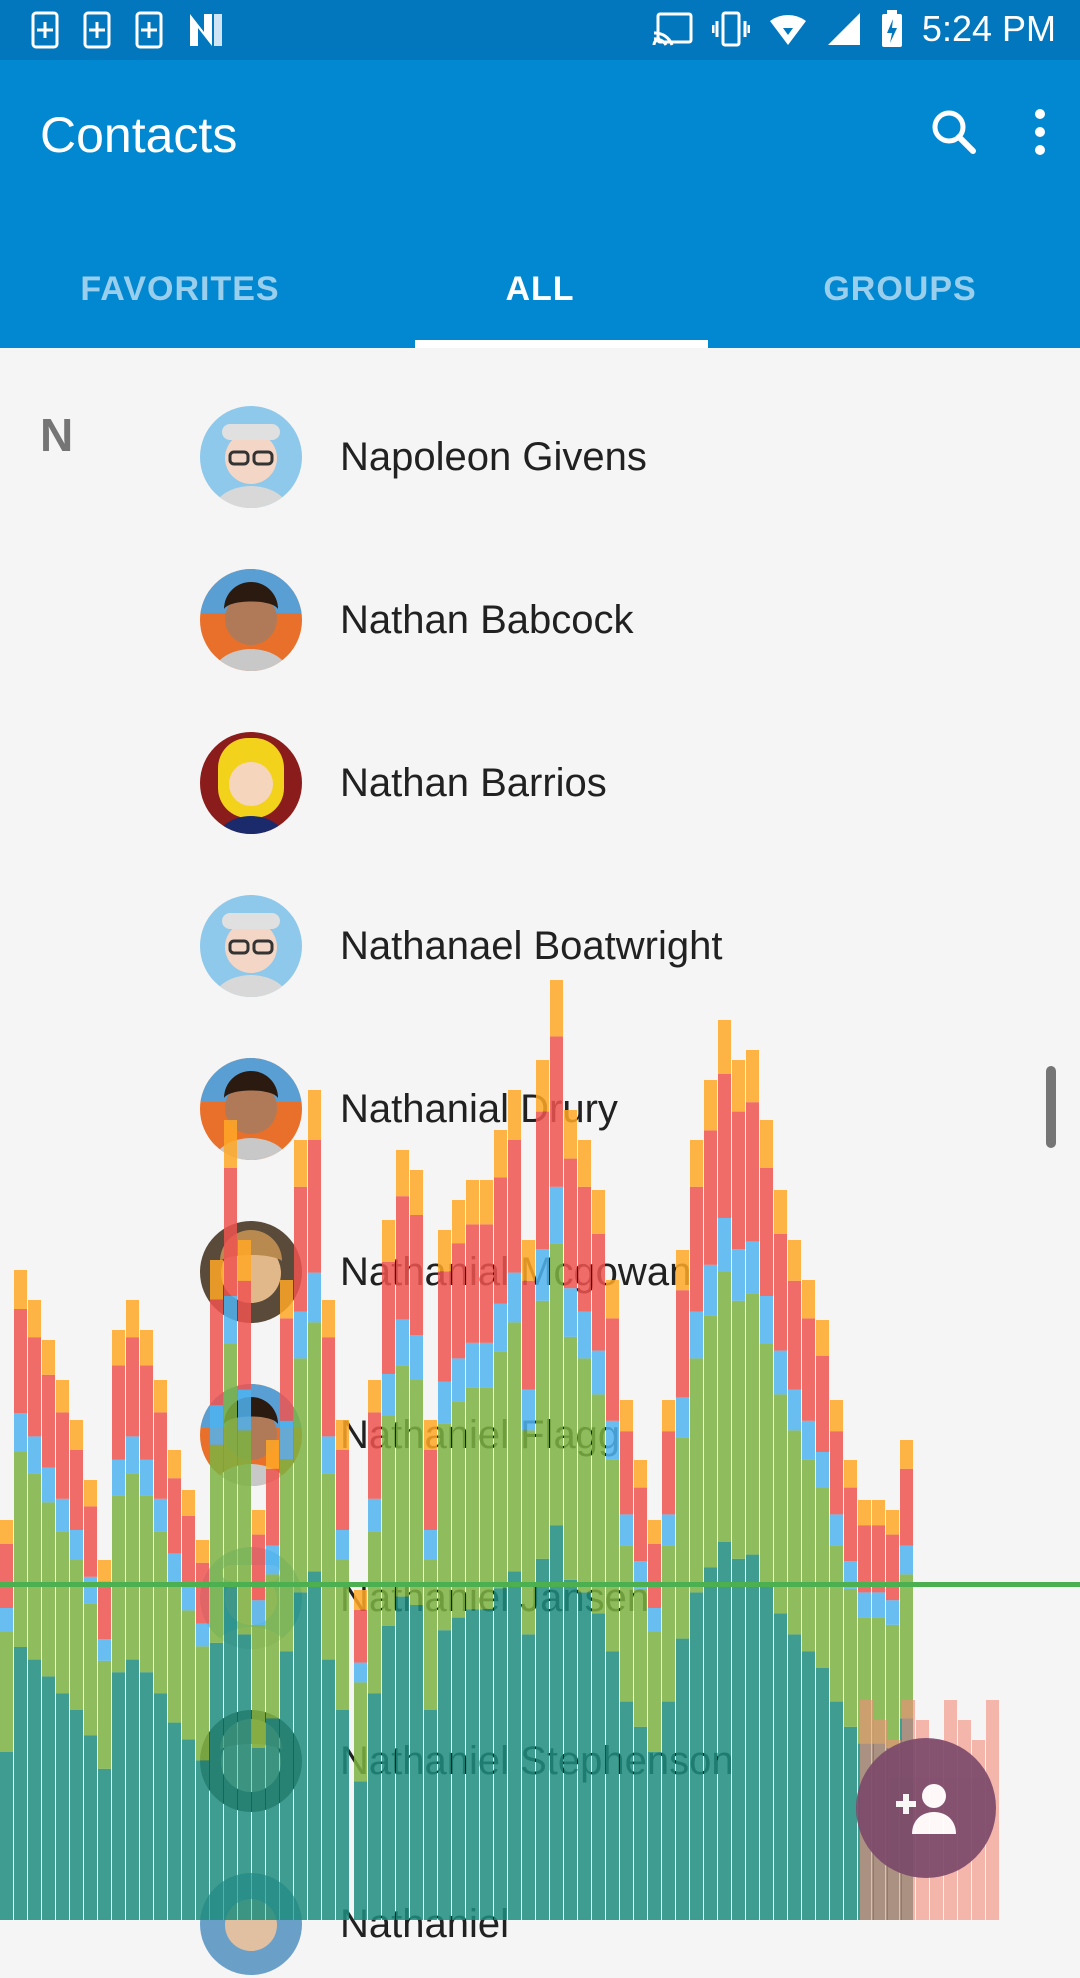  What do you see at coordinates (495, 1598) in the screenshot?
I see `contact-name: Nathaniel Jansen` at bounding box center [495, 1598].